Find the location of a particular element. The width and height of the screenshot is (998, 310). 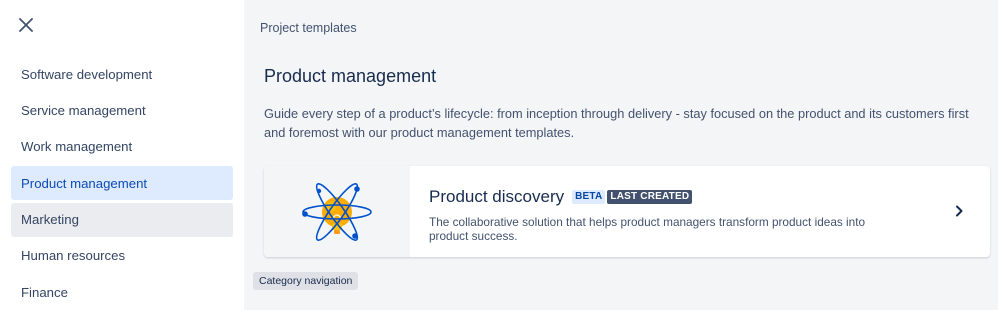

sidebar-item-label: Human resources is located at coordinates (73, 256).